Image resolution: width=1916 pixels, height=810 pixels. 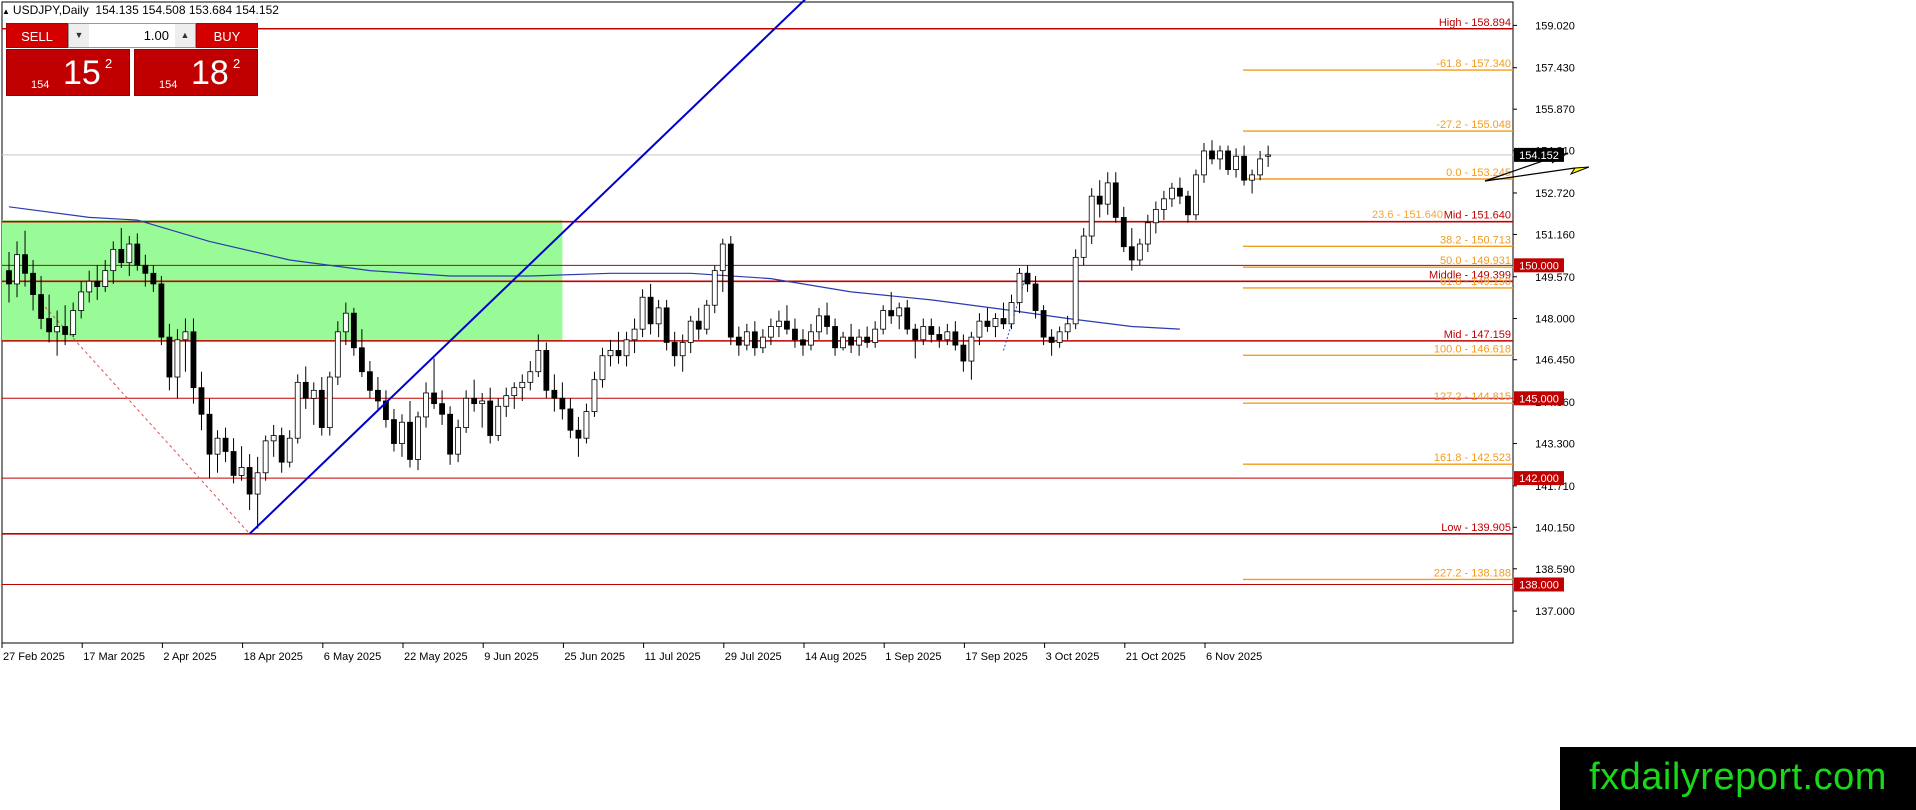 I want to click on y-tick-label-2: 155.870, so click(x=1555, y=110).